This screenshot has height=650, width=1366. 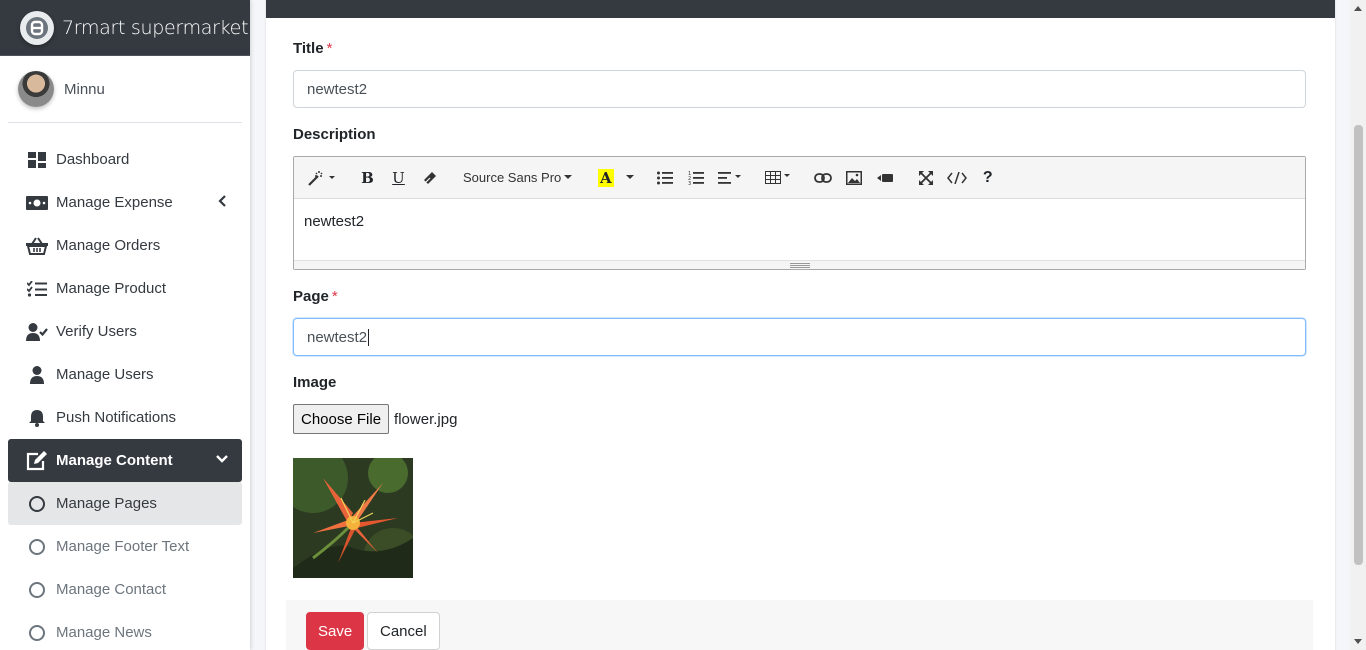 What do you see at coordinates (512, 177) in the screenshot?
I see `font-family-value: Source Sans Pro` at bounding box center [512, 177].